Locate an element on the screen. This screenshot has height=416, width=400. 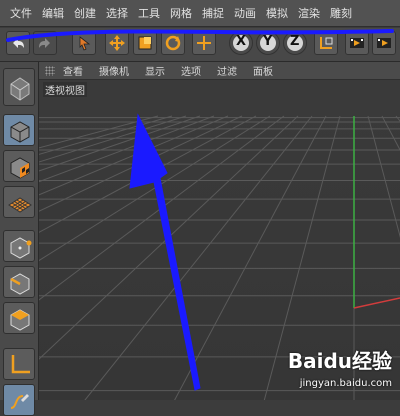
viewport-label: 透视视图 is located at coordinates (65, 89).